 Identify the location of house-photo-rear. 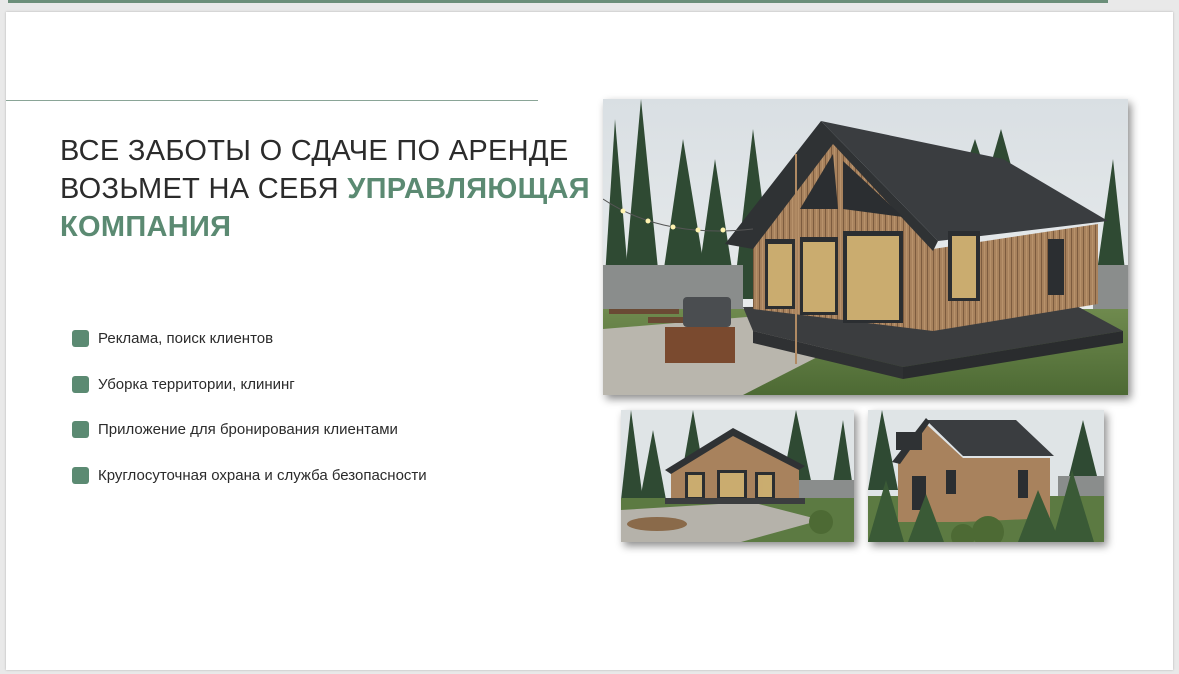
(986, 476).